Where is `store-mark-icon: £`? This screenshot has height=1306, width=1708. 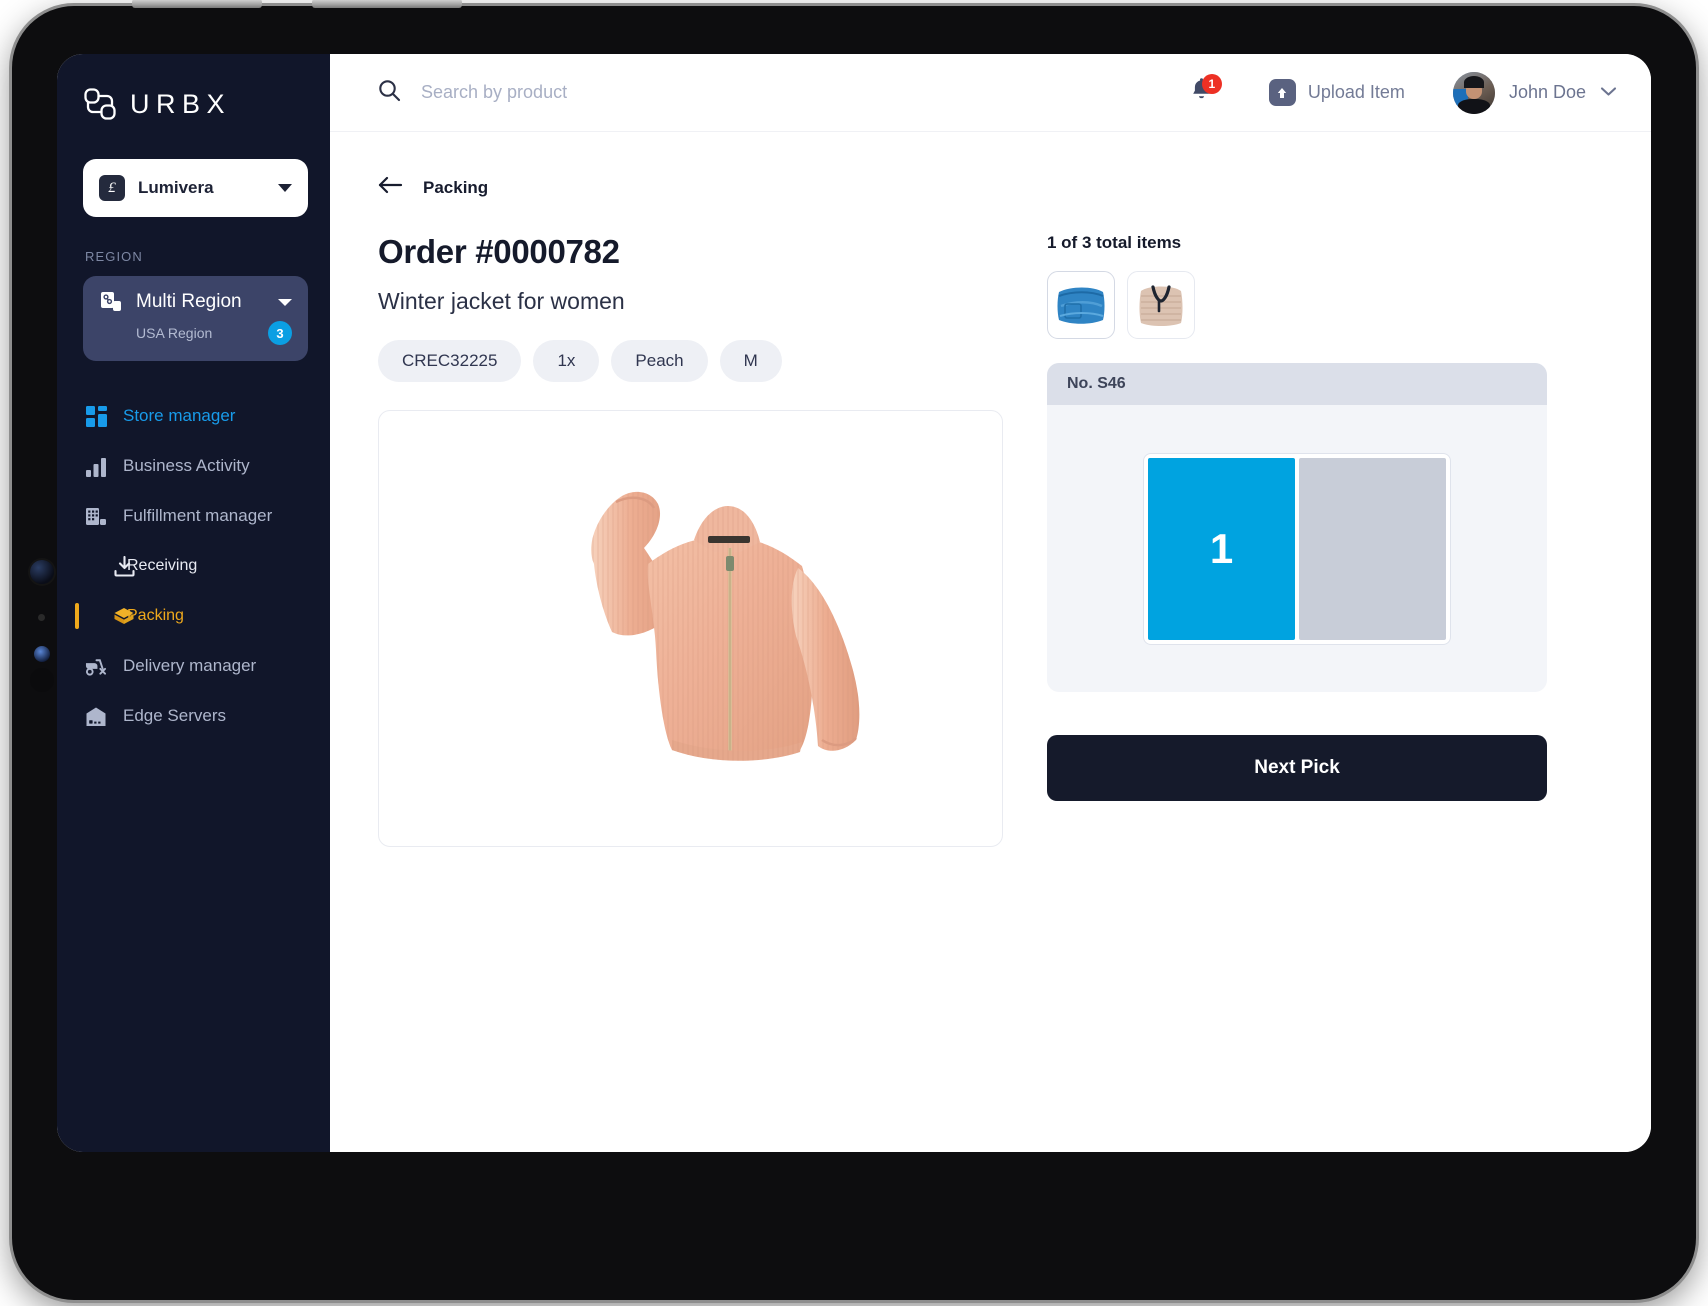 store-mark-icon: £ is located at coordinates (112, 188).